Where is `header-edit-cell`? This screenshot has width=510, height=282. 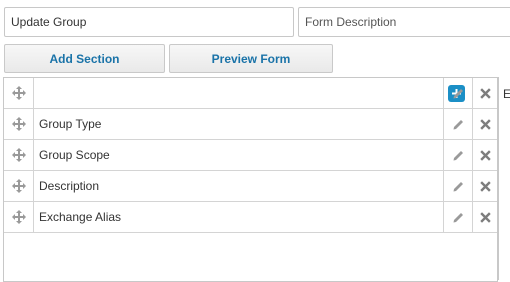
header-edit-cell is located at coordinates (457, 93).